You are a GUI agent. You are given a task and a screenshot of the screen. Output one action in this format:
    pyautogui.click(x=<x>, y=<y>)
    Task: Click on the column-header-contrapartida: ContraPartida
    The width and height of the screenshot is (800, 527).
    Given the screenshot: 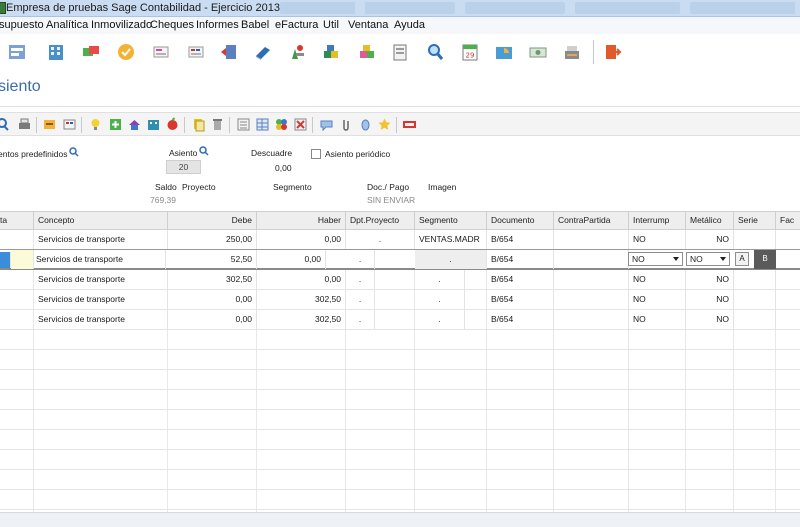 What is the action you would take?
    pyautogui.click(x=591, y=221)
    